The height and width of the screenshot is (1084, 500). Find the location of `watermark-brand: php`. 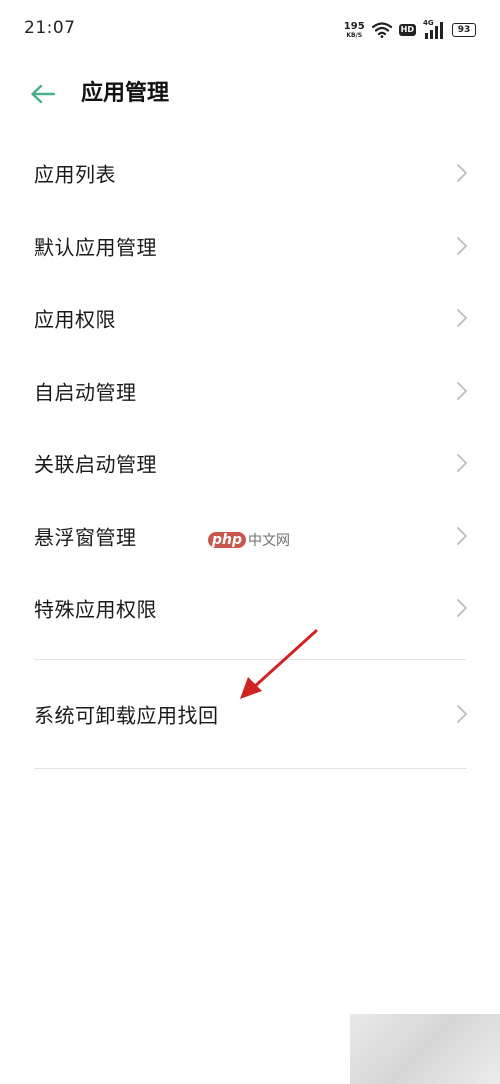

watermark-brand: php is located at coordinates (227, 540).